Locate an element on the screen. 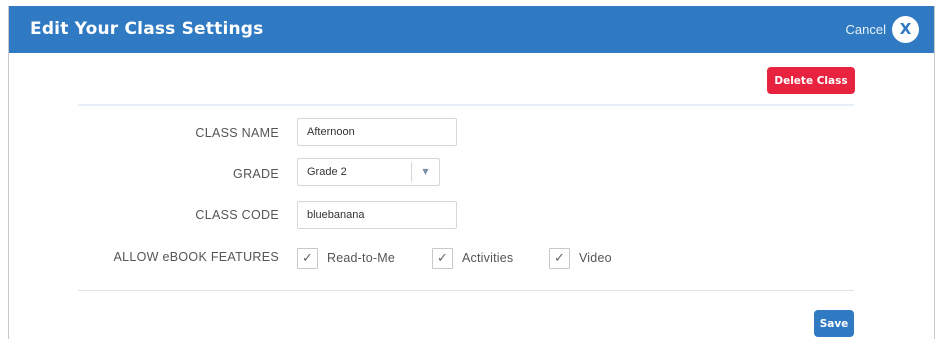 The height and width of the screenshot is (339, 935). cancel-label: Cancel is located at coordinates (865, 29).